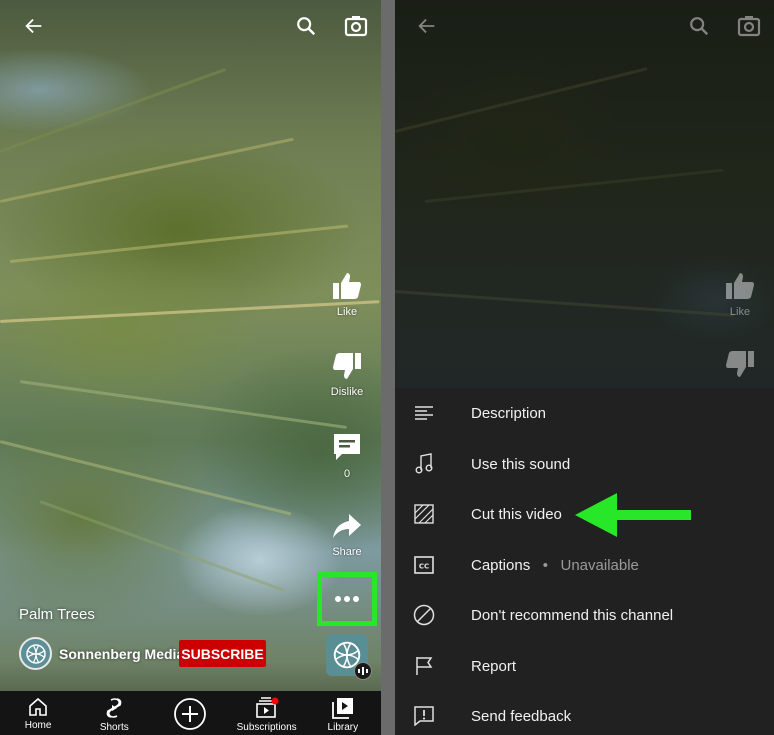  I want to click on feedback-icon, so click(424, 716).